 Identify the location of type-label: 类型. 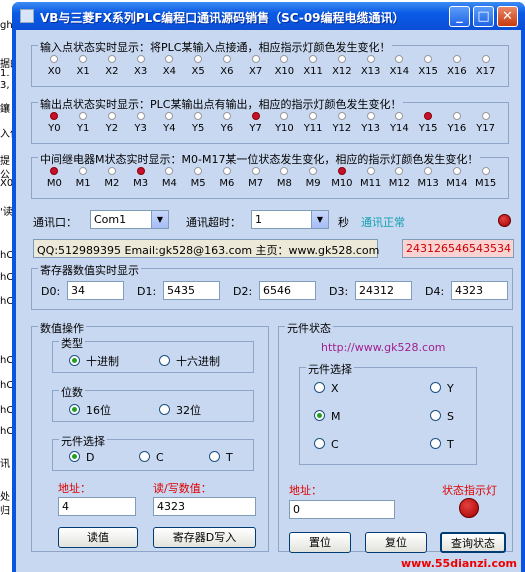
(72, 343).